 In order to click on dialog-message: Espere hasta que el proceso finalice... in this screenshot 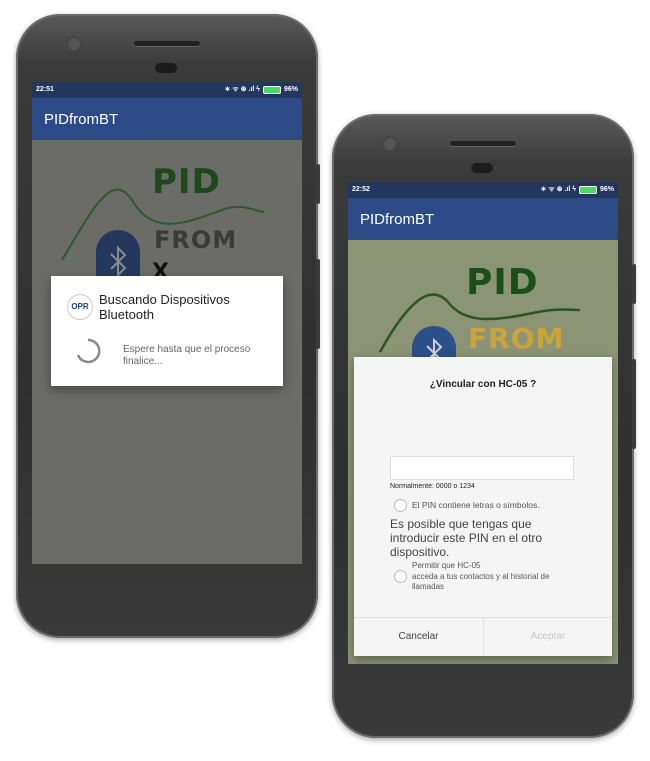, I will do `click(187, 355)`.